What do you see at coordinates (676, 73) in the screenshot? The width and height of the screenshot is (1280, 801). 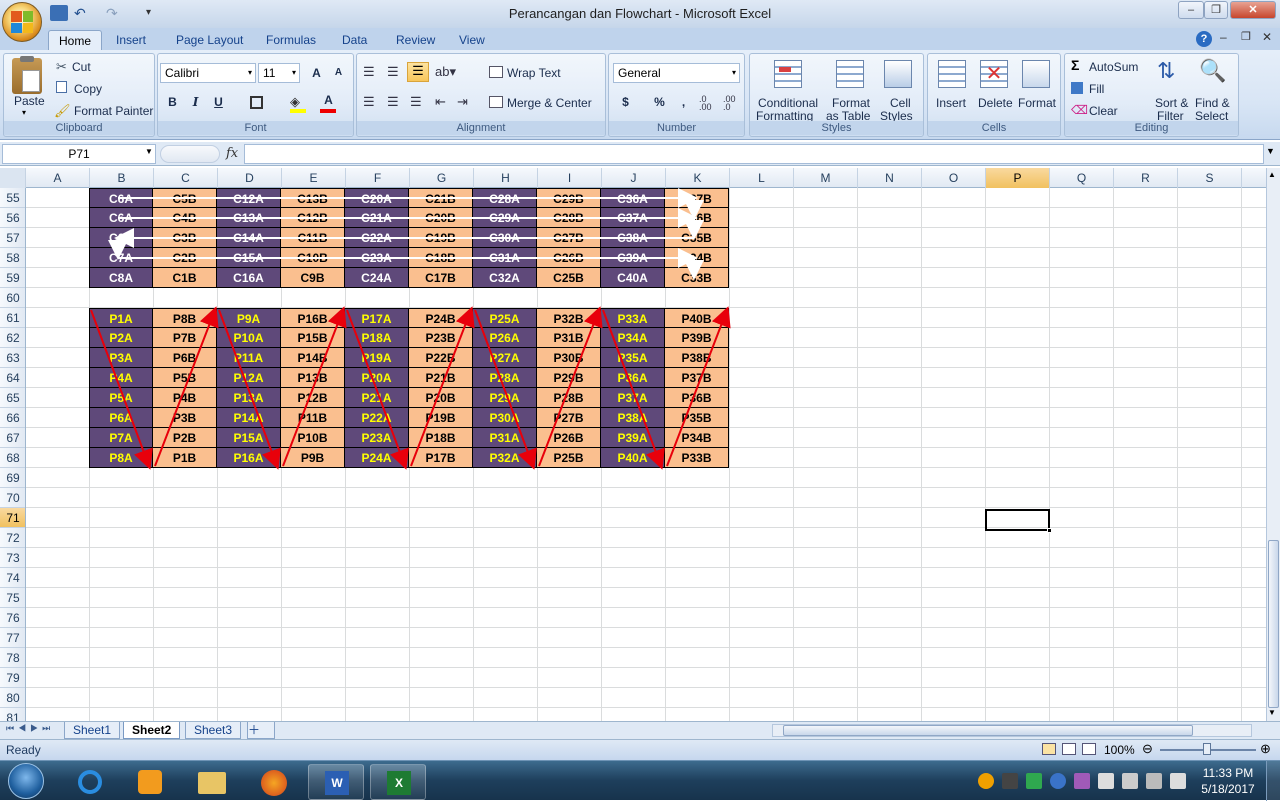 I see `number-format-combo: General ▾` at bounding box center [676, 73].